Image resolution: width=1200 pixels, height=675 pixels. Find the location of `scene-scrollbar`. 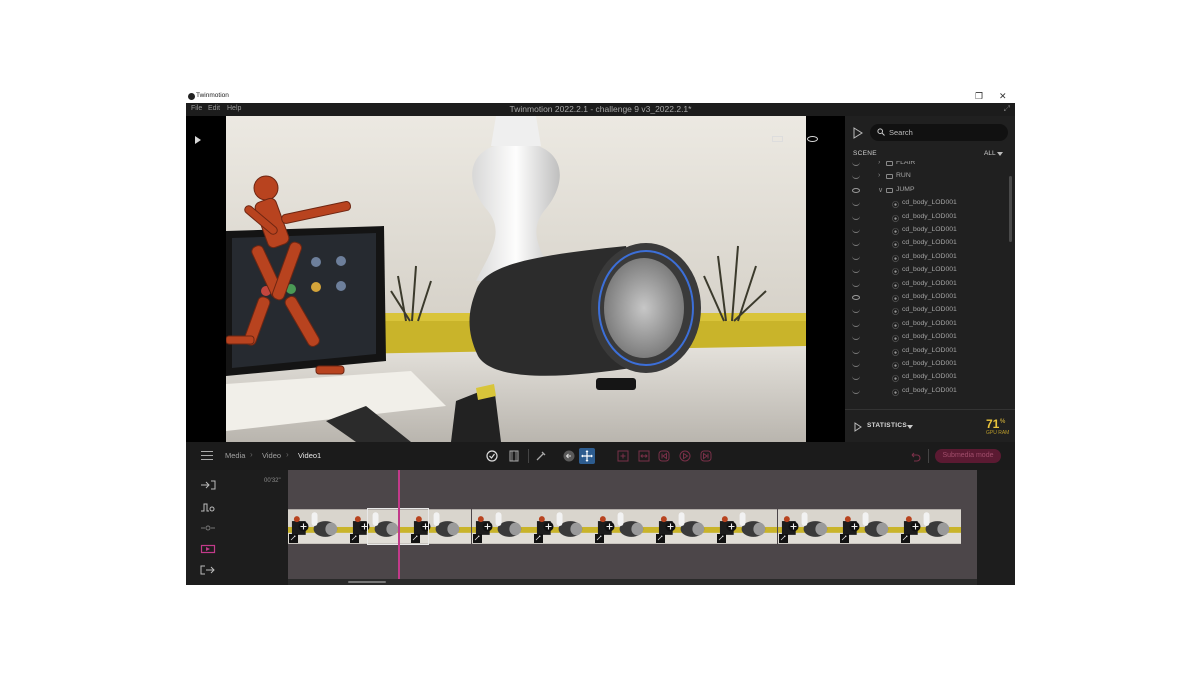

scene-scrollbar is located at coordinates (1010, 209).